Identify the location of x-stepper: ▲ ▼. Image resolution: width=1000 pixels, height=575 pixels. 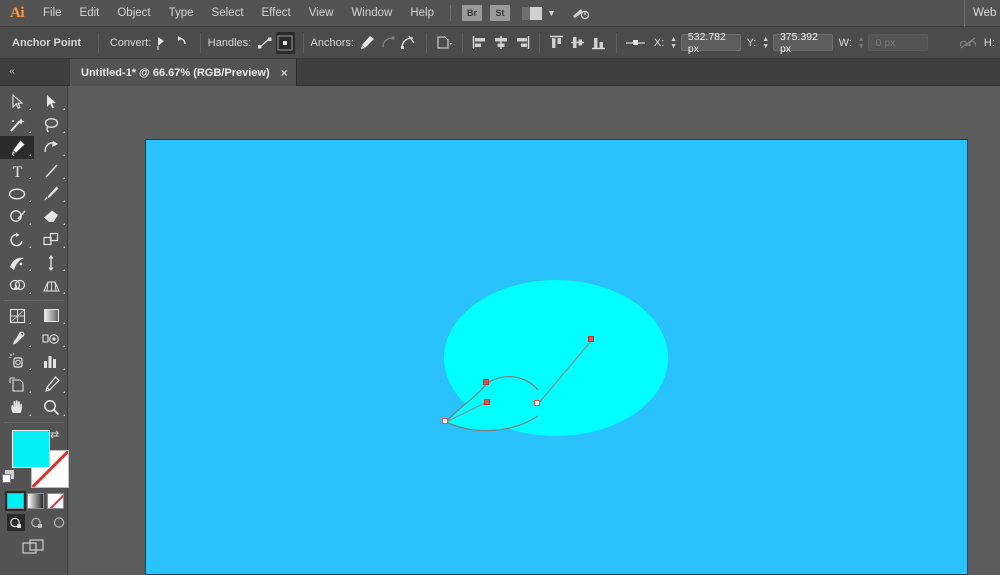
(673, 43).